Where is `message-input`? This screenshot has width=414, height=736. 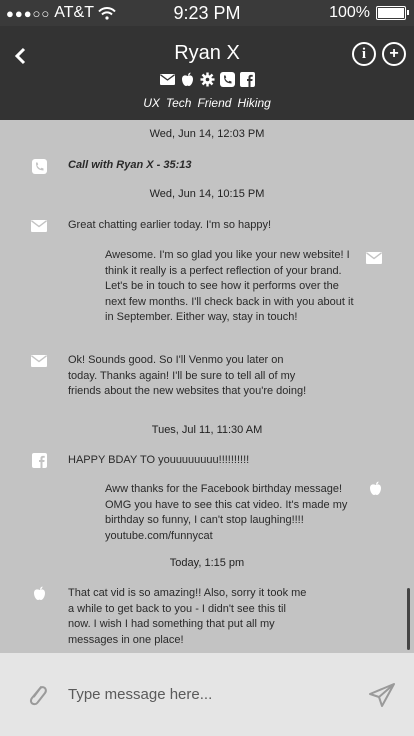
message-input is located at coordinates (208, 694).